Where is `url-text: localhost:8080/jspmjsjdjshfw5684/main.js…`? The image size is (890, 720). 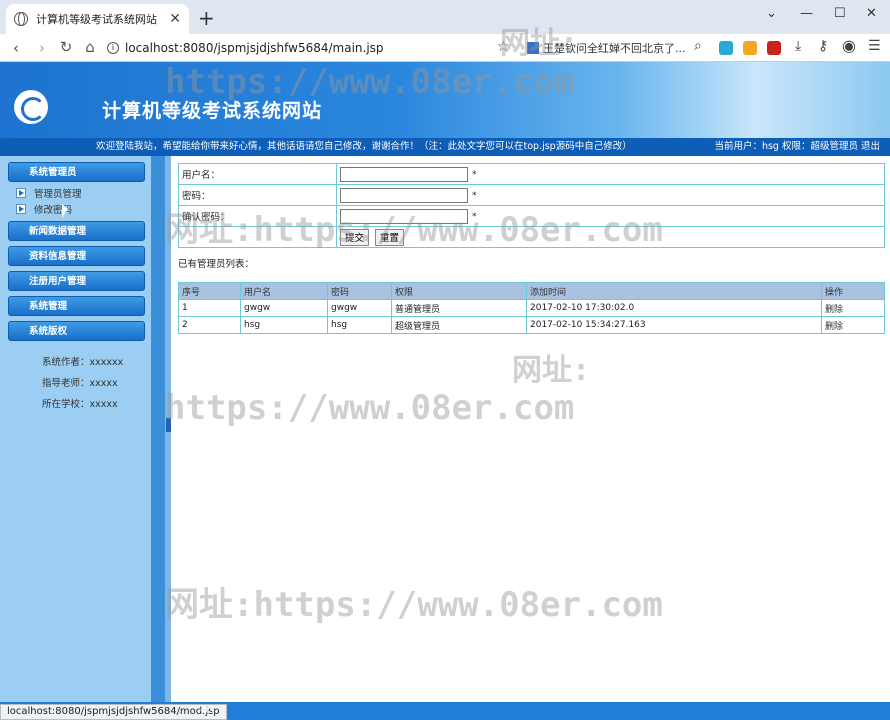 url-text: localhost:8080/jspmjsjdjshfw5684/main.js… is located at coordinates (254, 48).